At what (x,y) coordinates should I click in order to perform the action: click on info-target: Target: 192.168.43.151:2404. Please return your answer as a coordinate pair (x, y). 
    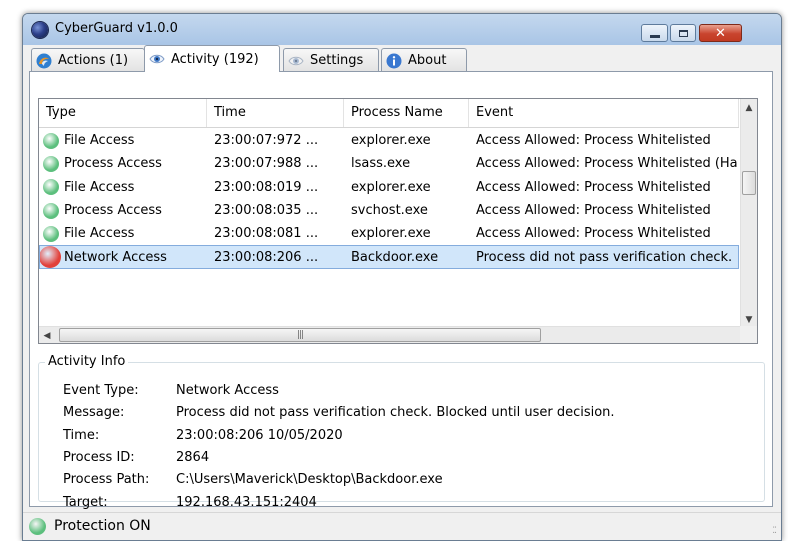
    Looking at the image, I should click on (190, 502).